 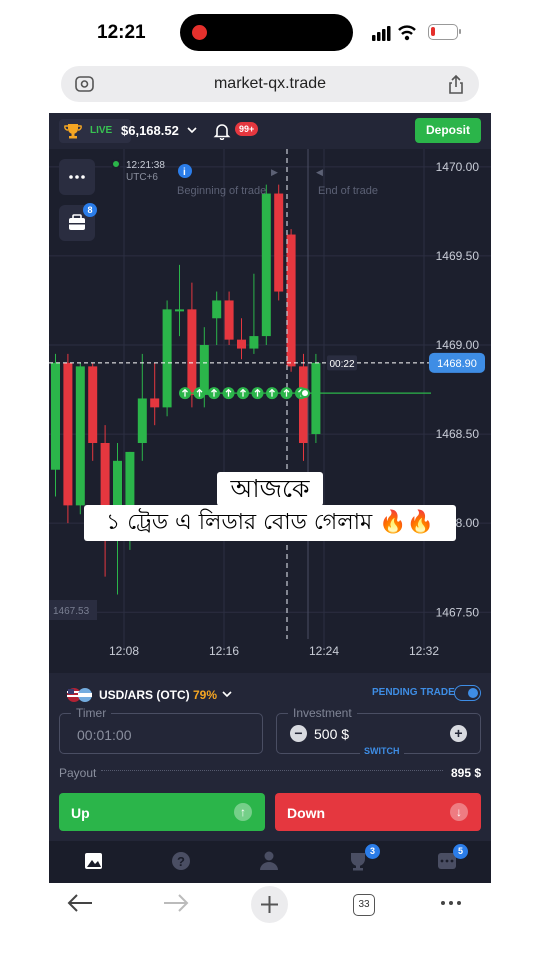 What do you see at coordinates (372, 851) in the screenshot?
I see `trophy-badge: 3` at bounding box center [372, 851].